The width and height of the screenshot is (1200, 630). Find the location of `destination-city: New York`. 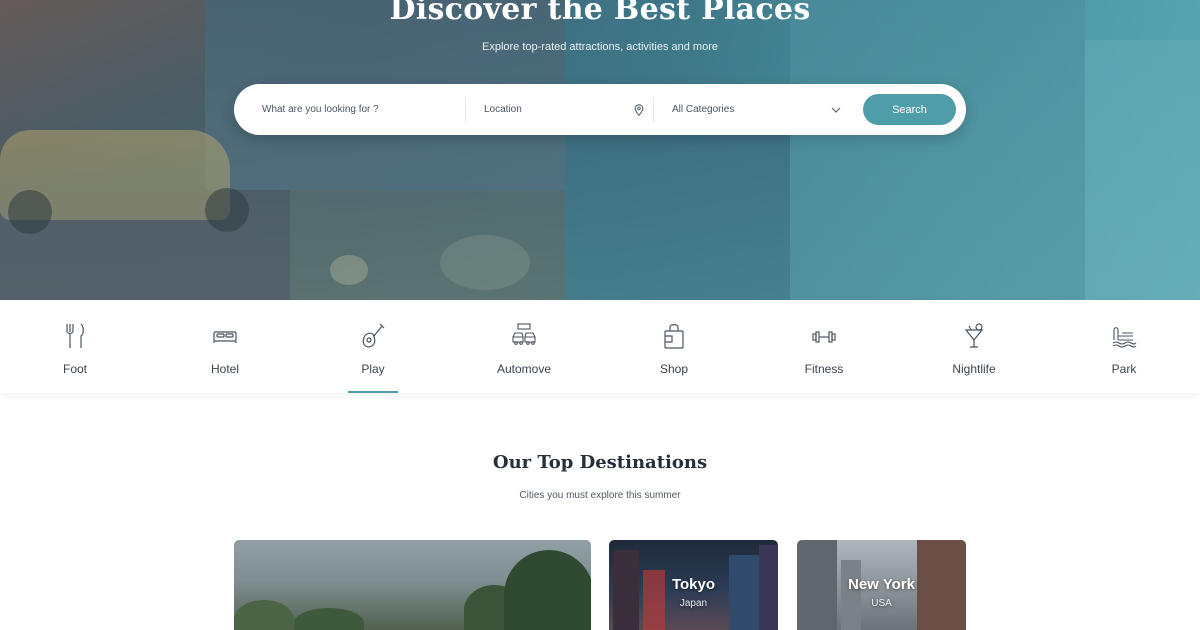

destination-city: New York is located at coordinates (881, 584).